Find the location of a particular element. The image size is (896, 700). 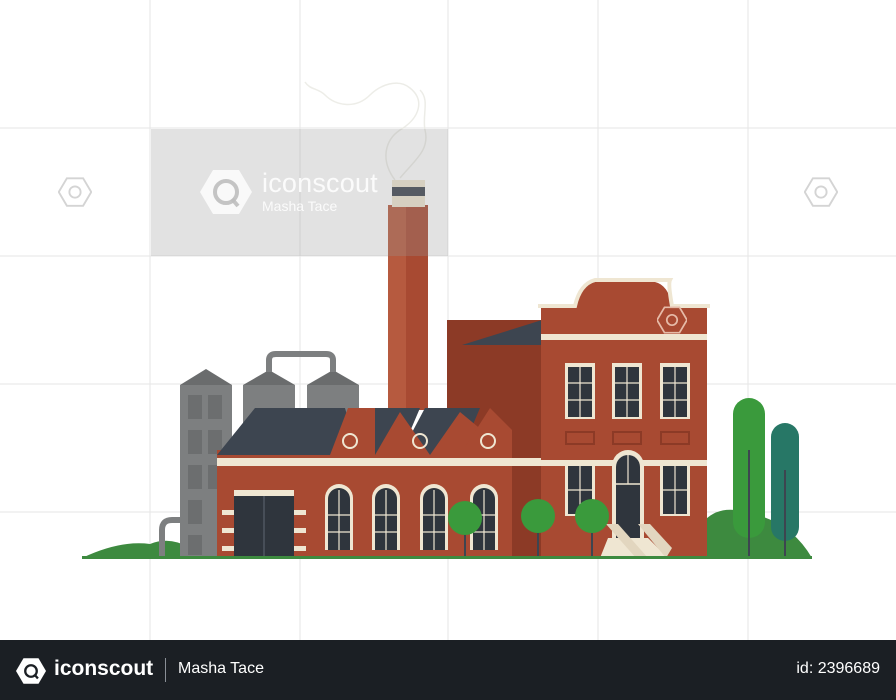

watermark-logo-icon is located at coordinates (226, 192).